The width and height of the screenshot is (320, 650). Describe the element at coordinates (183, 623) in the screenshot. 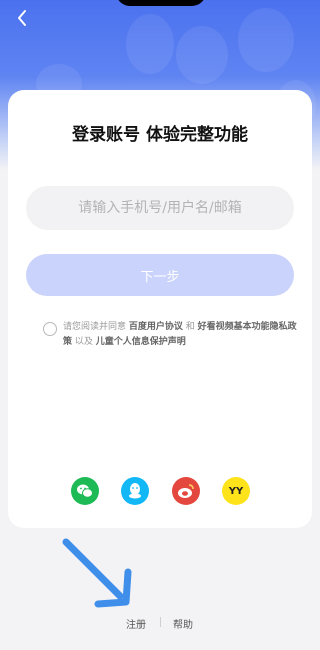

I see `help-link: 帮助` at that location.